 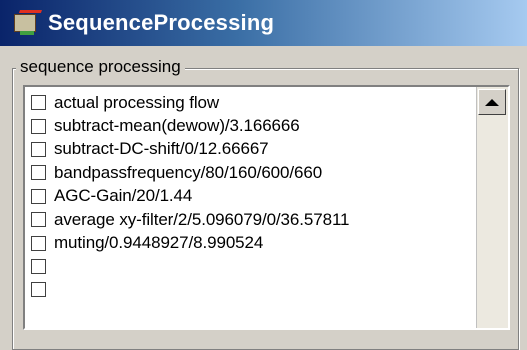 I want to click on list-item: bandpassfrequency/80/160/600/660, so click(x=255, y=172).